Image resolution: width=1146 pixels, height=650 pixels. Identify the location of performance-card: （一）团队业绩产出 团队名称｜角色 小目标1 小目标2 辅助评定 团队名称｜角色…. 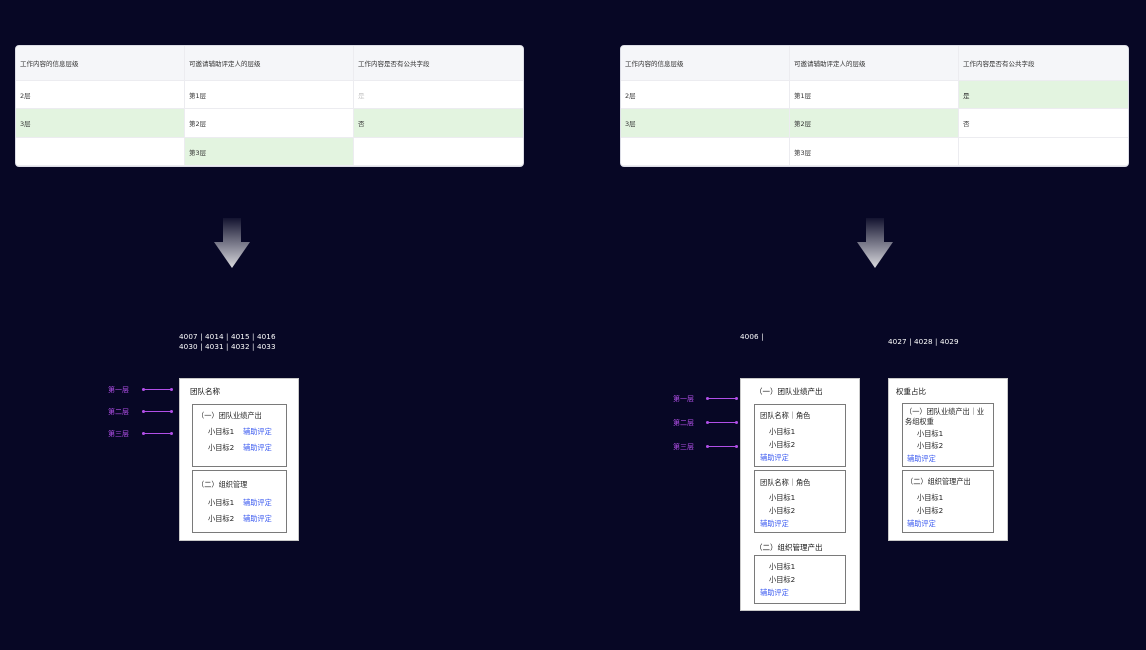
(800, 494).